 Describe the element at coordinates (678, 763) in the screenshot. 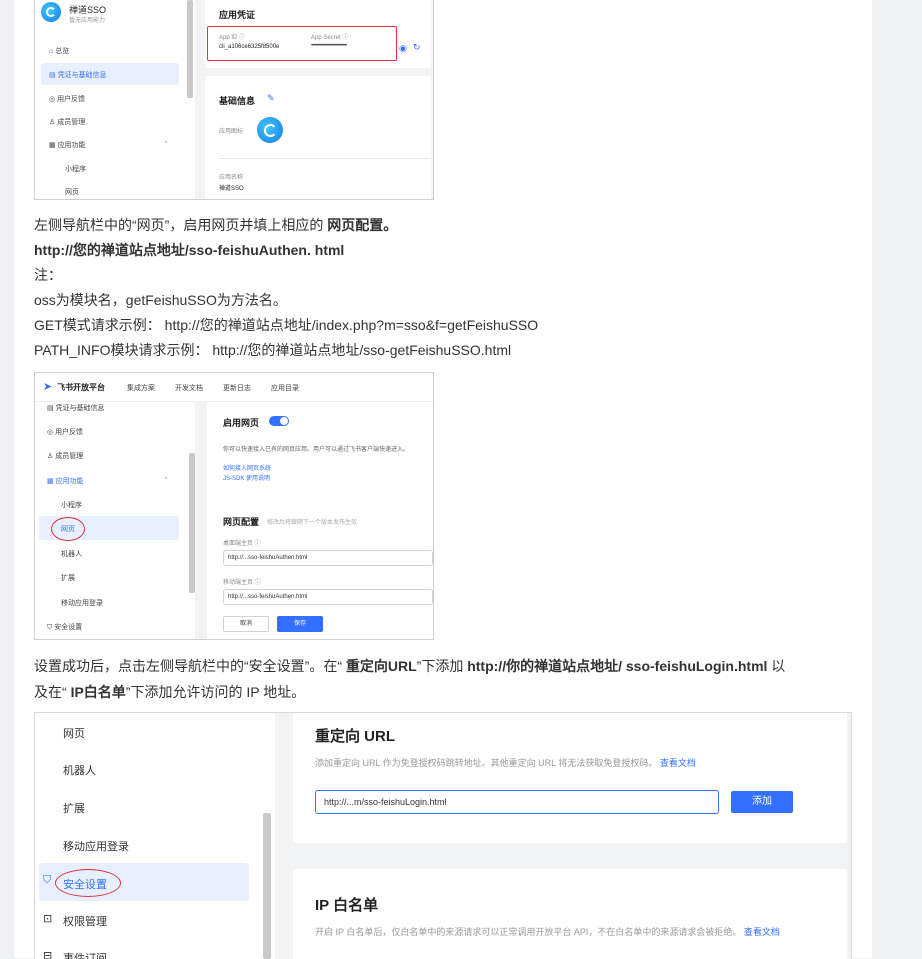

I see `redirect-doc-link: 查看文档` at that location.